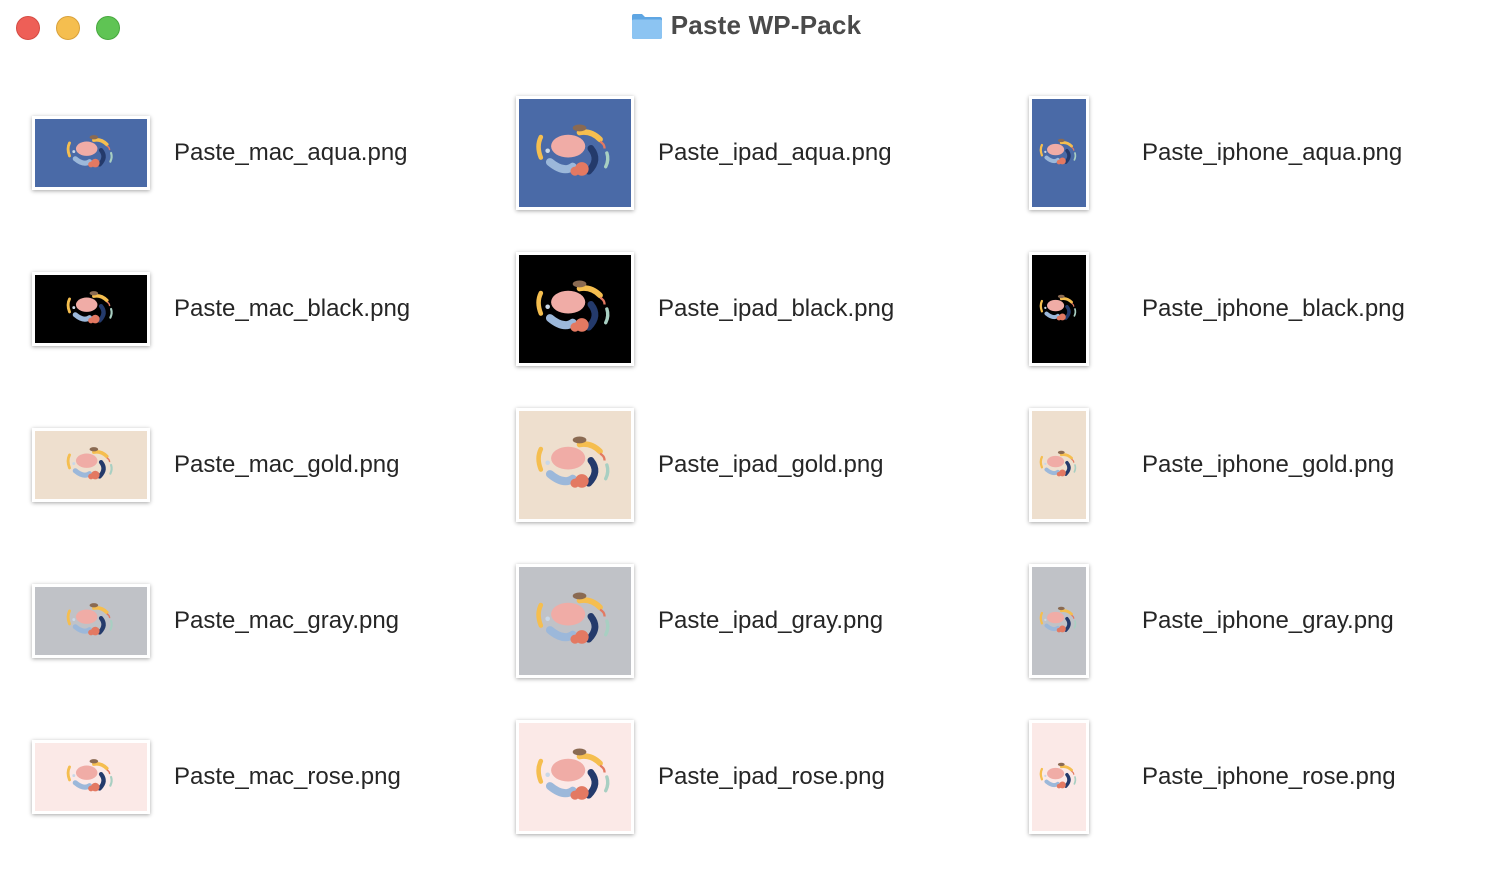  I want to click on file-name: Paste_ipad_black.png, so click(776, 309).